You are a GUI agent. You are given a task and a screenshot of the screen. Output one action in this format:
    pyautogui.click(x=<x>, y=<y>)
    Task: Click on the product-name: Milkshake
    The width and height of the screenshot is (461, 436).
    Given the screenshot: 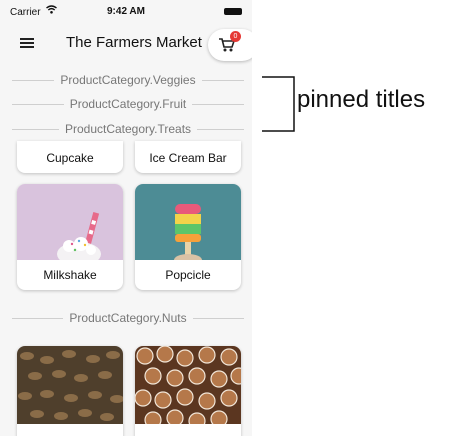 What is the action you would take?
    pyautogui.click(x=70, y=275)
    